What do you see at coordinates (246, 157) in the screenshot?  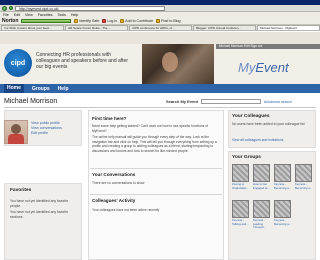 I see `groups-title: Your Groups` at bounding box center [246, 157].